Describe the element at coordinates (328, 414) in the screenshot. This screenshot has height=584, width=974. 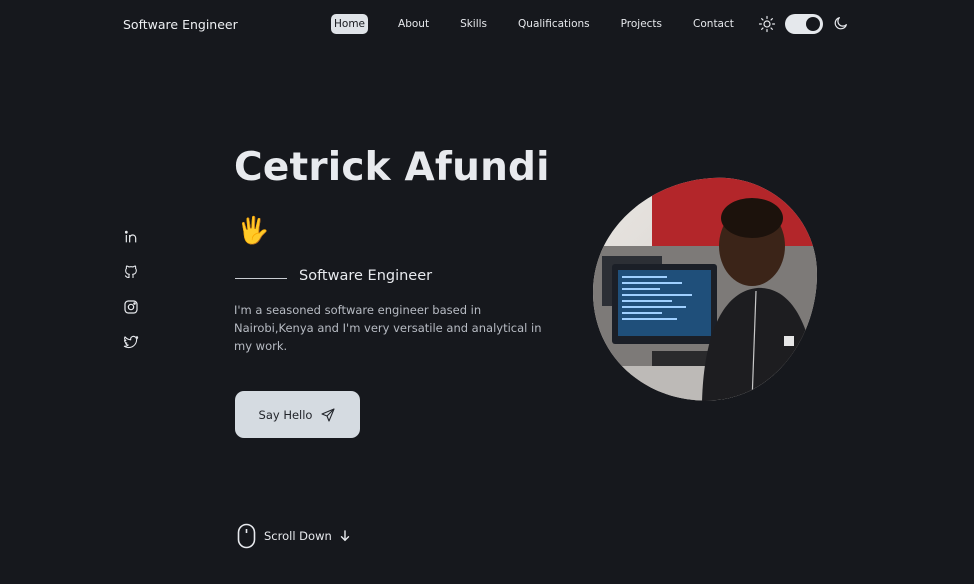
I see `send-icon` at that location.